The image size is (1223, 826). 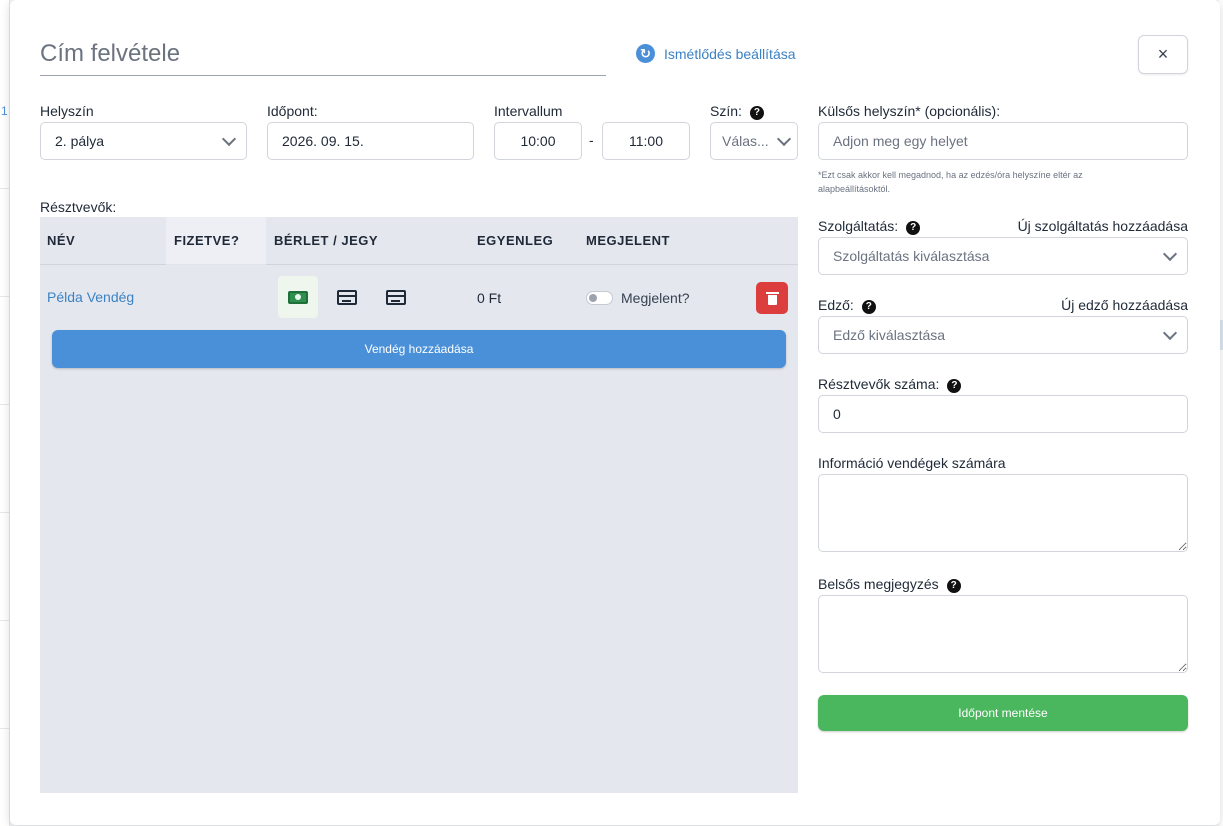 What do you see at coordinates (489, 298) in the screenshot?
I see `guest-balance: 0 Ft` at bounding box center [489, 298].